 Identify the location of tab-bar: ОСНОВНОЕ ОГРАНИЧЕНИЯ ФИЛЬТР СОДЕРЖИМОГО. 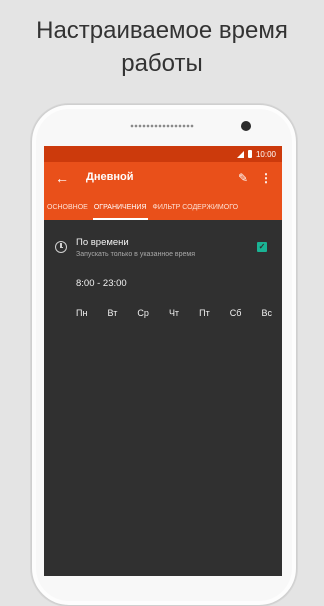
(163, 207).